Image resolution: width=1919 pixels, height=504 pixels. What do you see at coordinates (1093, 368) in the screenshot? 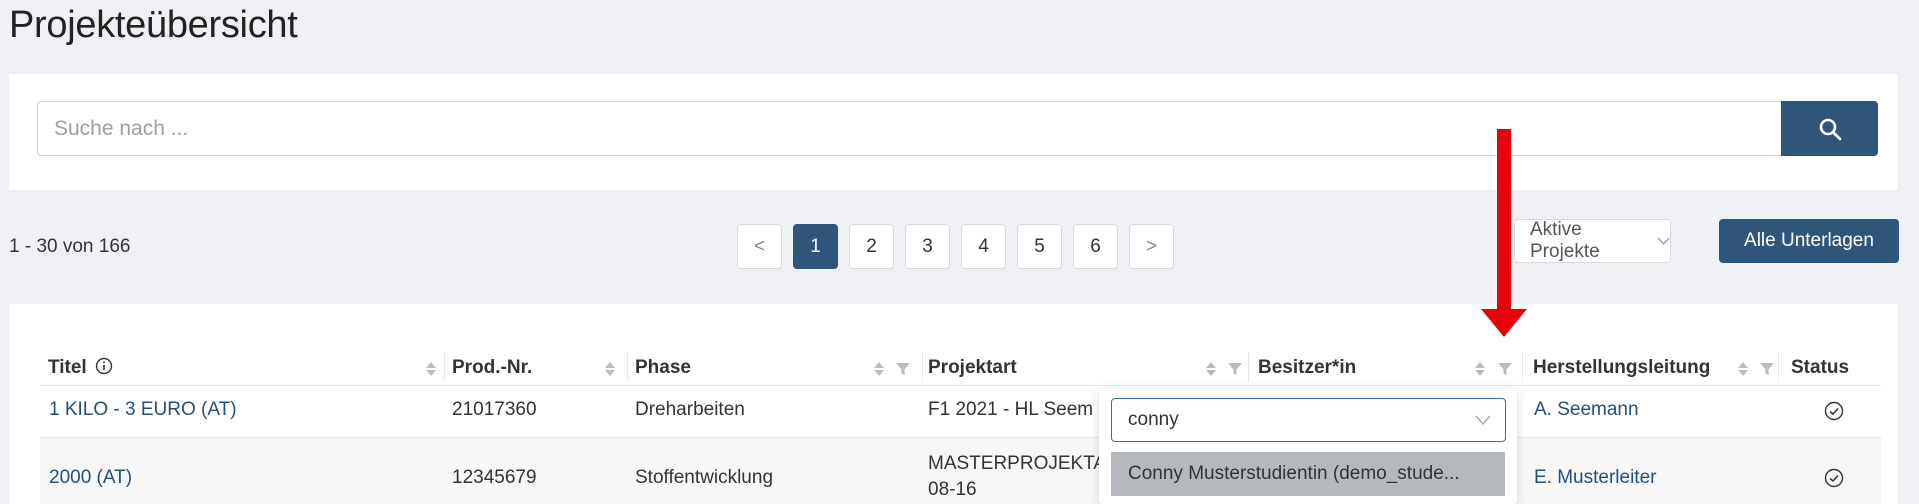
I see `column-header-projektart: Projektart` at bounding box center [1093, 368].